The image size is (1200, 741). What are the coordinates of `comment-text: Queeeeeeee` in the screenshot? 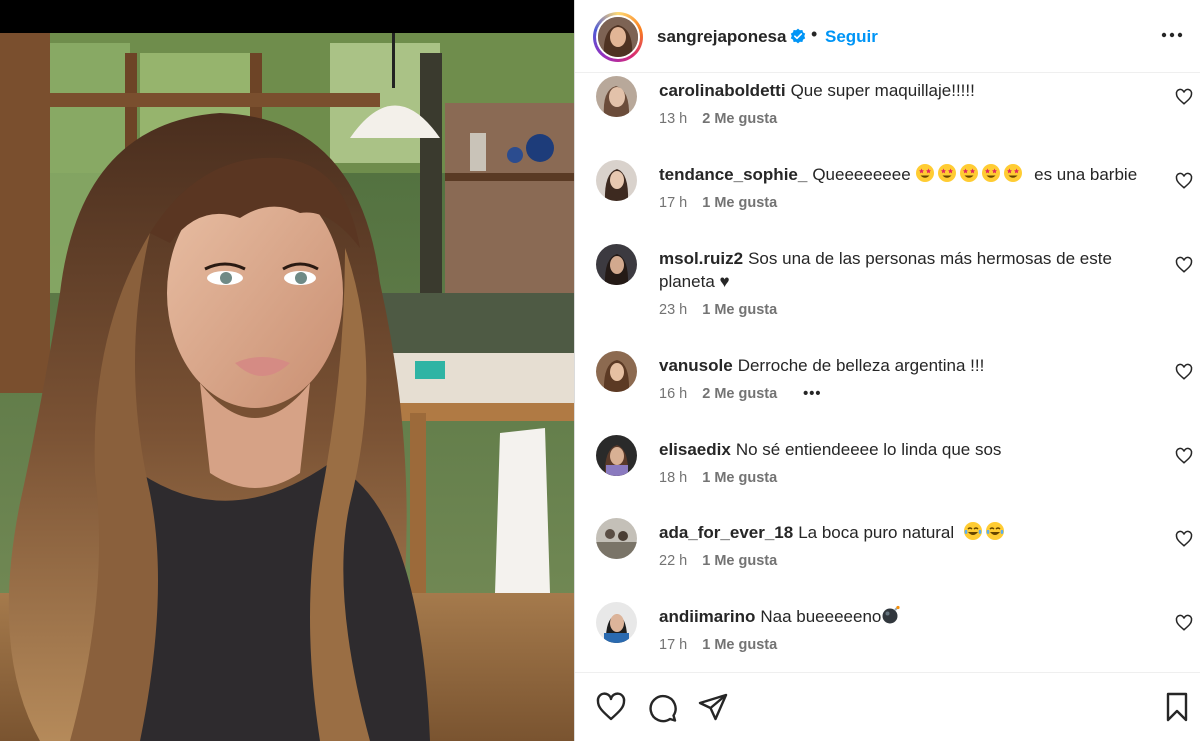 It's located at (861, 174).